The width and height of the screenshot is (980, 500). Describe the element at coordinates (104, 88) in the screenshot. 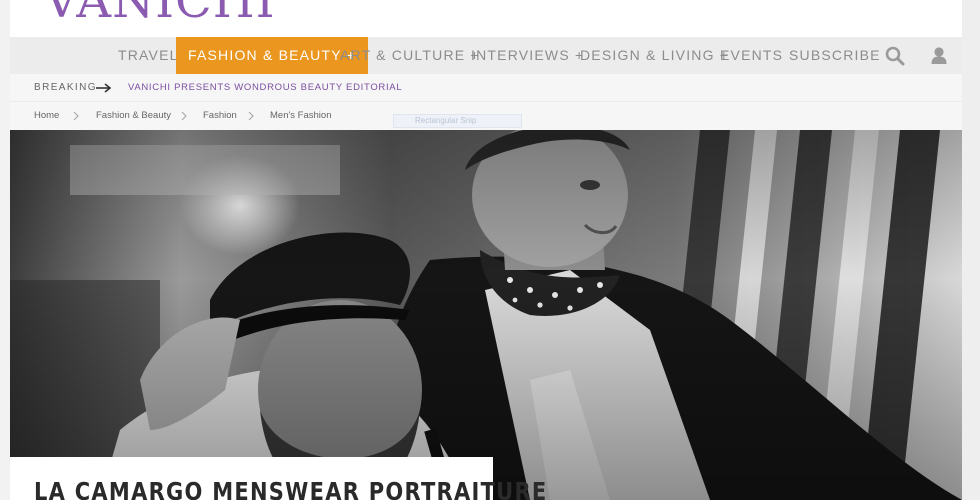

I see `arrow-right-icon` at that location.